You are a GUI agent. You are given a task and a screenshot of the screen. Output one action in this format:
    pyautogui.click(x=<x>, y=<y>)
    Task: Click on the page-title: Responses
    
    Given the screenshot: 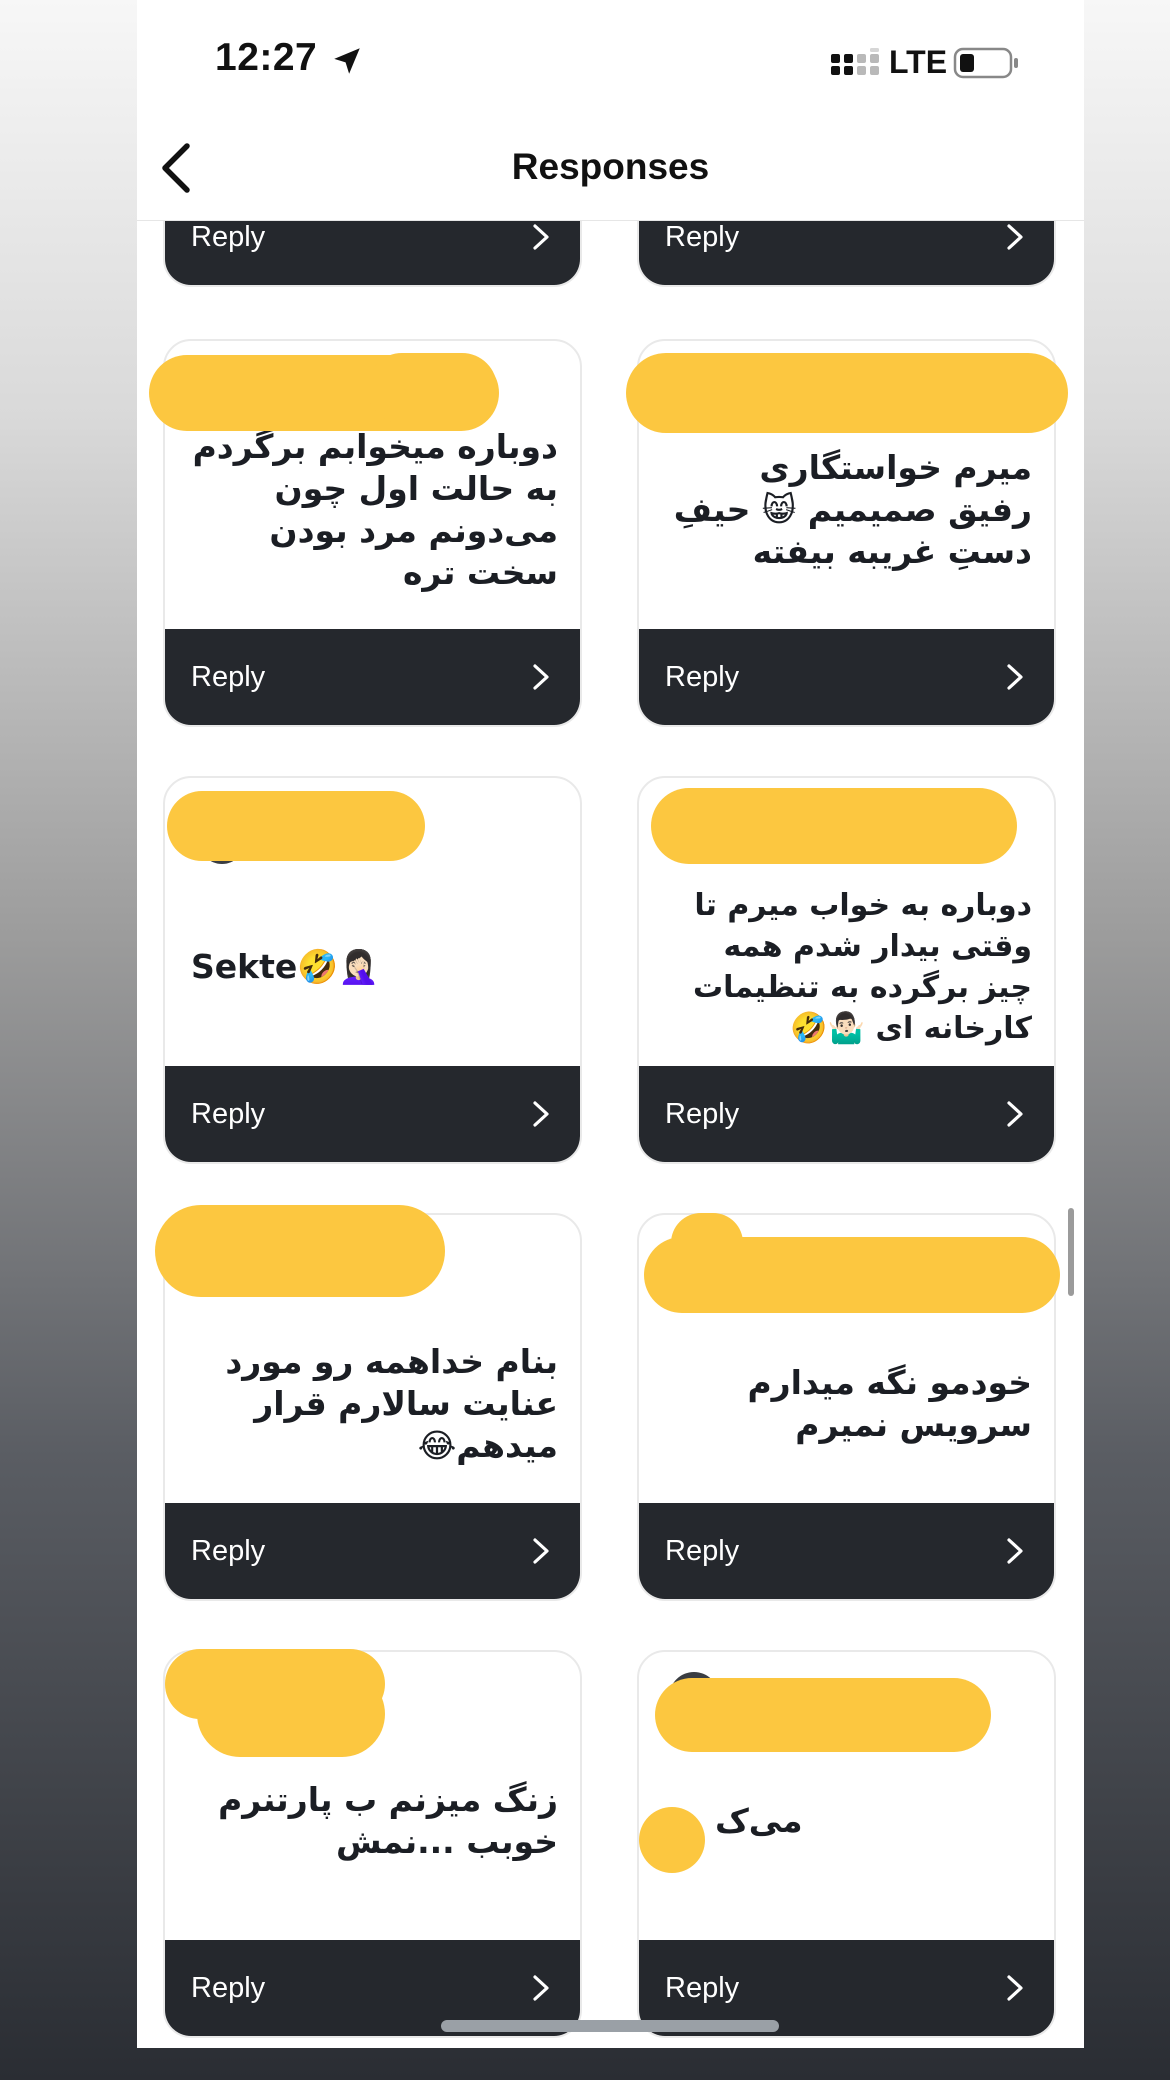 What is the action you would take?
    pyautogui.click(x=610, y=166)
    